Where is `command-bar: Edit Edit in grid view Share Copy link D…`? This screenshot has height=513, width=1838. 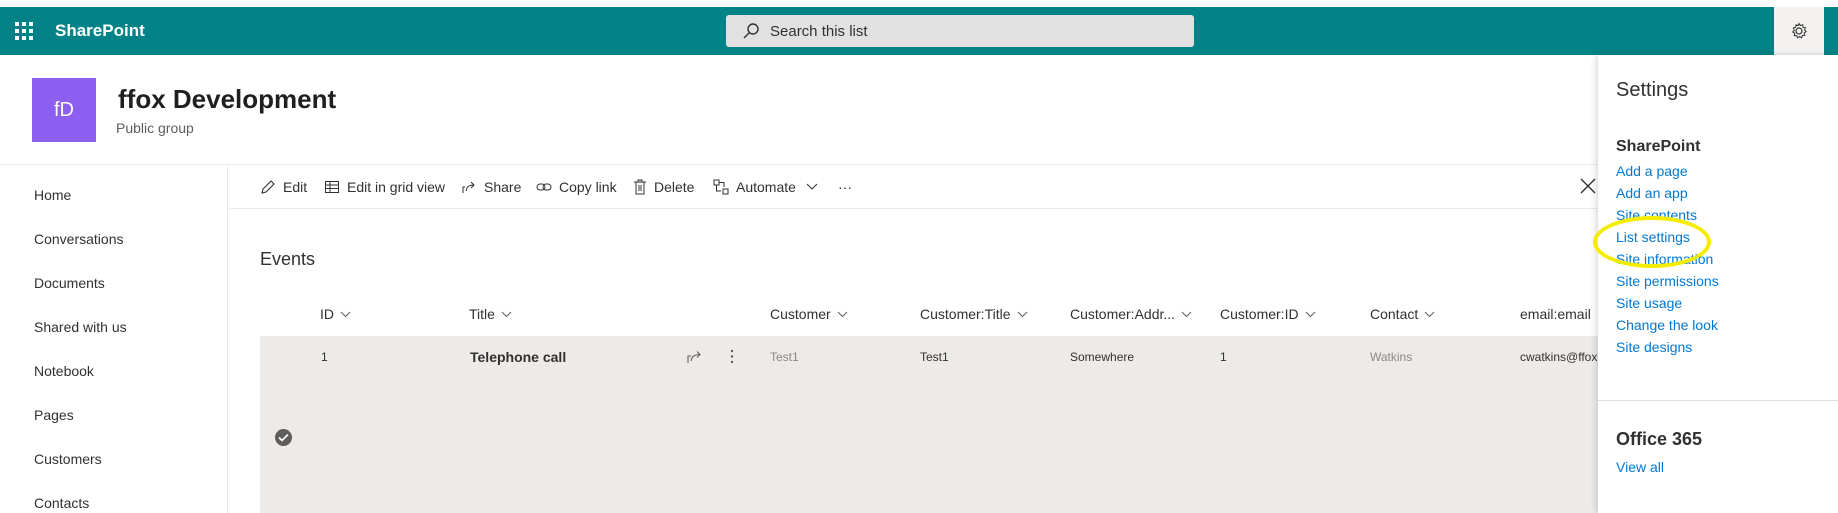
command-bar: Edit Edit in grid view Share Copy link D… is located at coordinates (913, 187).